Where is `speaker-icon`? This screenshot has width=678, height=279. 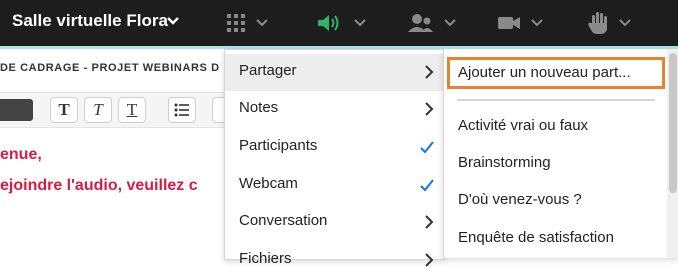
speaker-icon is located at coordinates (328, 23).